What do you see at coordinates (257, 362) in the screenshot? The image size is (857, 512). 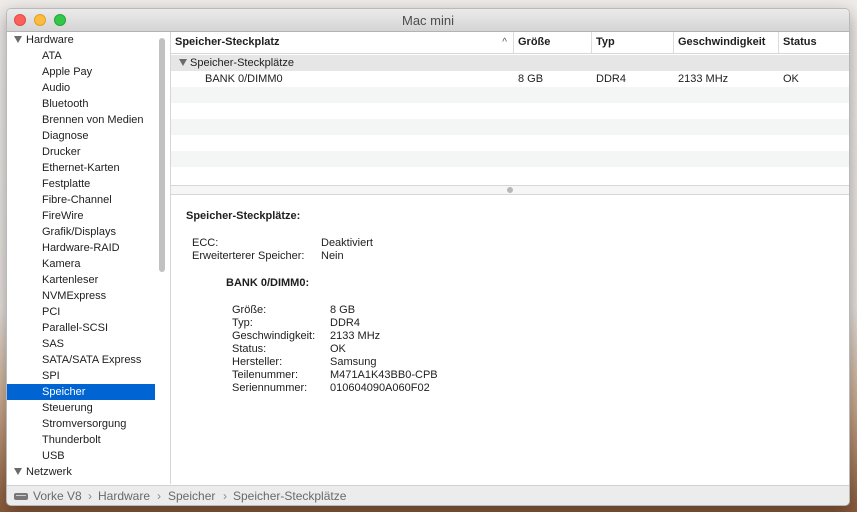 I see `field-label: Hersteller:` at bounding box center [257, 362].